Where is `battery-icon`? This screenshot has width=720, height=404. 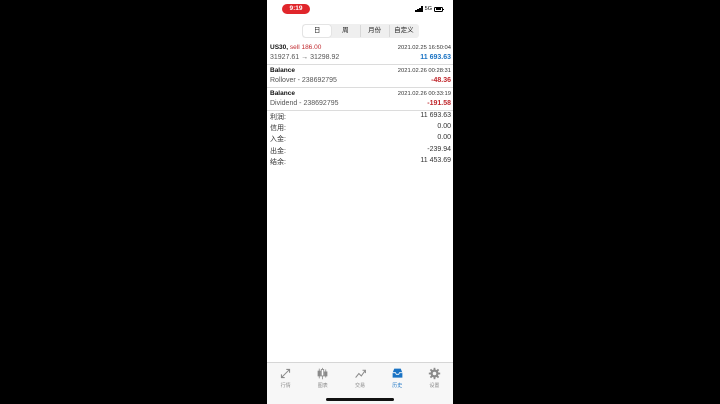 battery-icon is located at coordinates (439, 9).